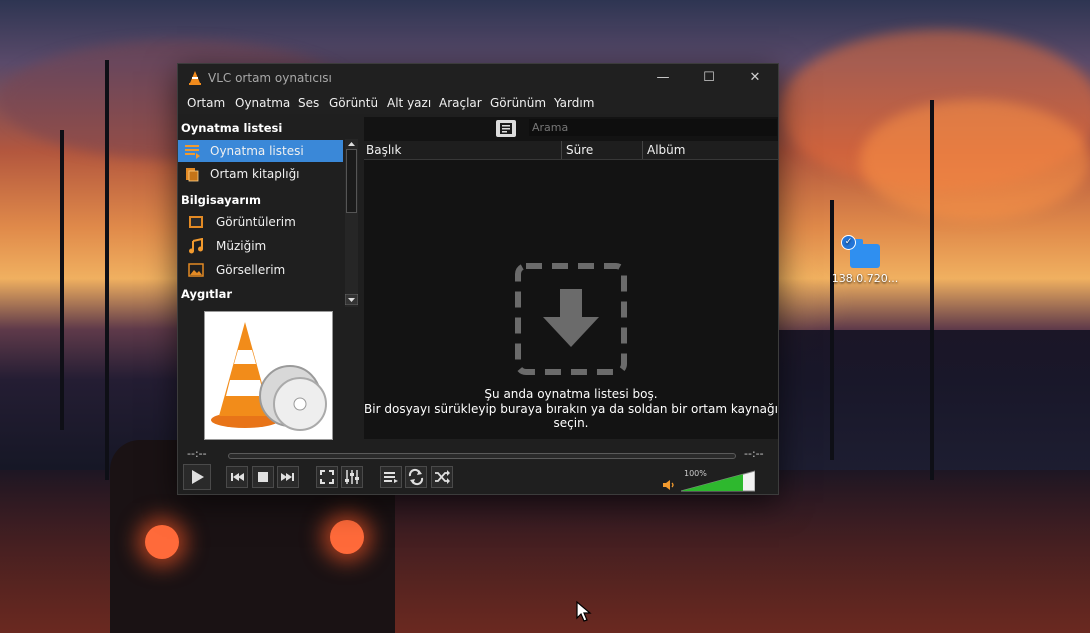 The height and width of the screenshot is (633, 1090). I want to click on playlist-icon, so click(192, 152).